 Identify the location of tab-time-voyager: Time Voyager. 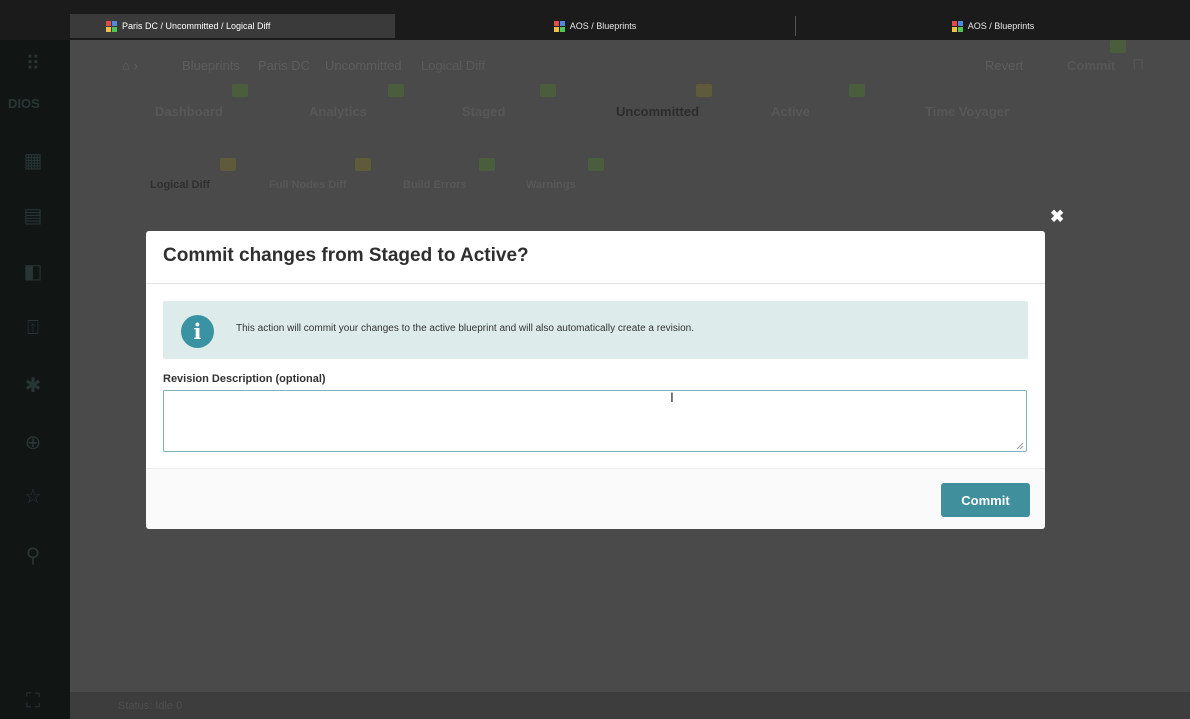
(967, 111).